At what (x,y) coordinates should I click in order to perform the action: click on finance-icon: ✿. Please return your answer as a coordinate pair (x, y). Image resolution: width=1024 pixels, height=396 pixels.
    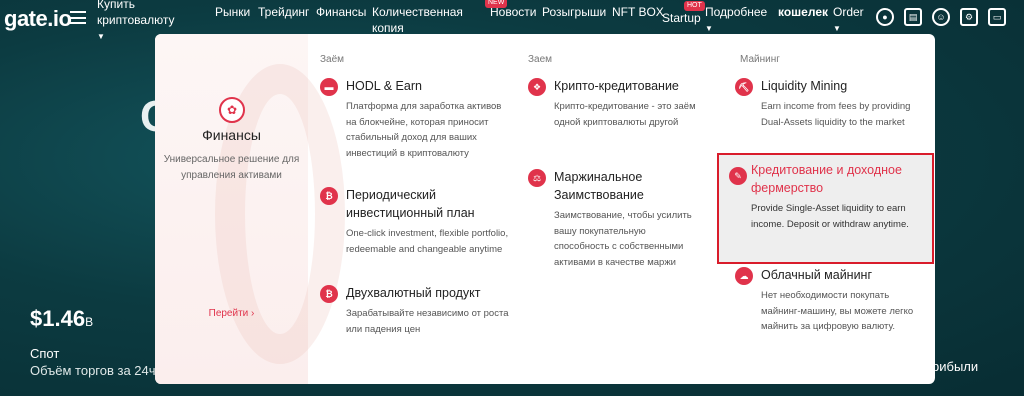
    Looking at the image, I should click on (232, 110).